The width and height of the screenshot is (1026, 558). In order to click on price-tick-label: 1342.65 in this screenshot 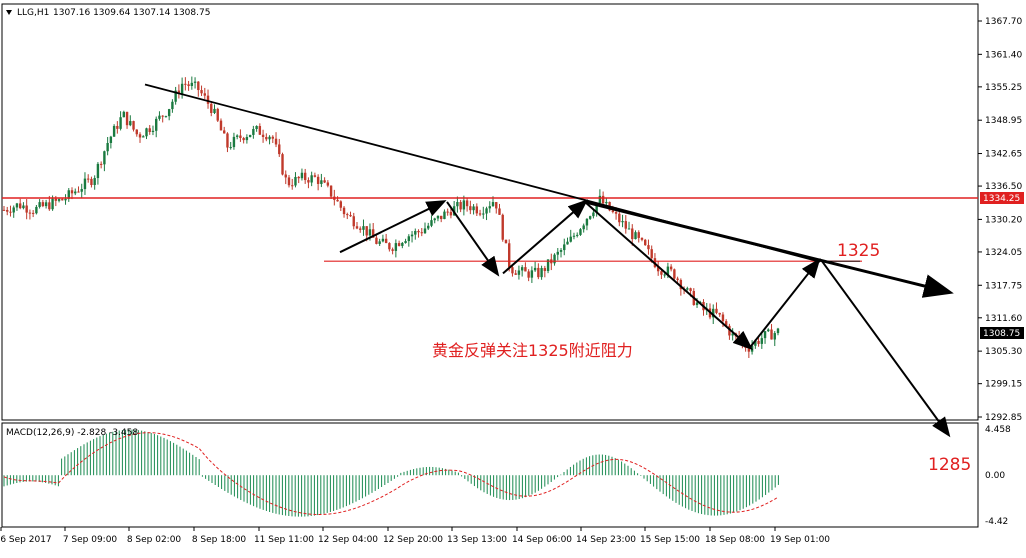, I will do `click(1003, 155)`.